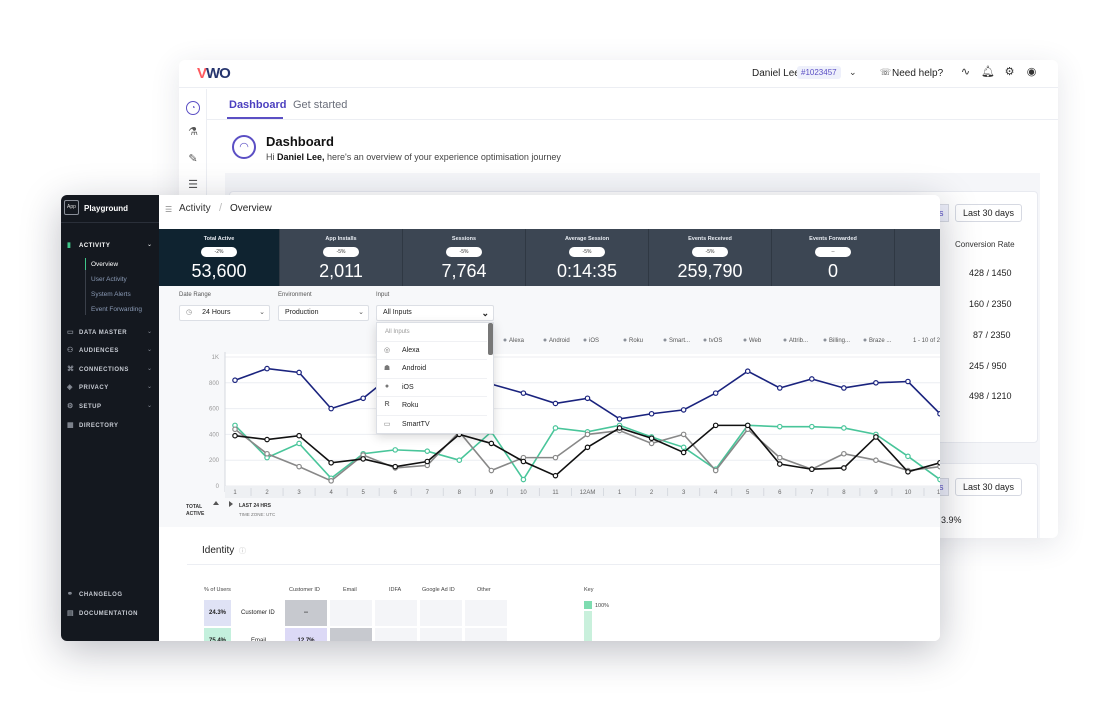 This screenshot has height=710, width=1118. What do you see at coordinates (1009, 72) in the screenshot?
I see `gear-icon: ⚙` at bounding box center [1009, 72].